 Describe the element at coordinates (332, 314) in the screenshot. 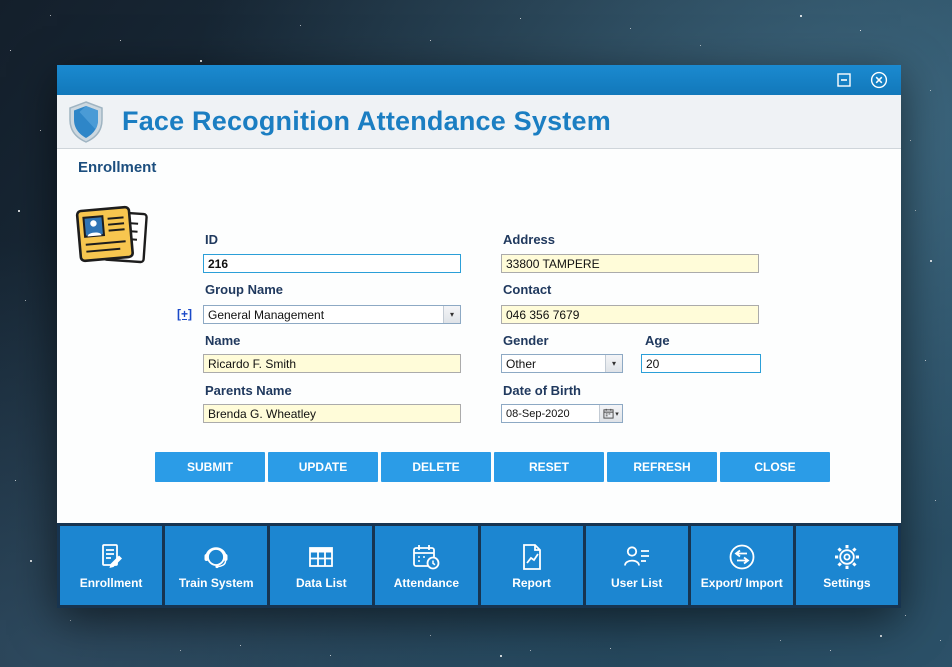

I see `group-name-select: General Management ▾` at that location.